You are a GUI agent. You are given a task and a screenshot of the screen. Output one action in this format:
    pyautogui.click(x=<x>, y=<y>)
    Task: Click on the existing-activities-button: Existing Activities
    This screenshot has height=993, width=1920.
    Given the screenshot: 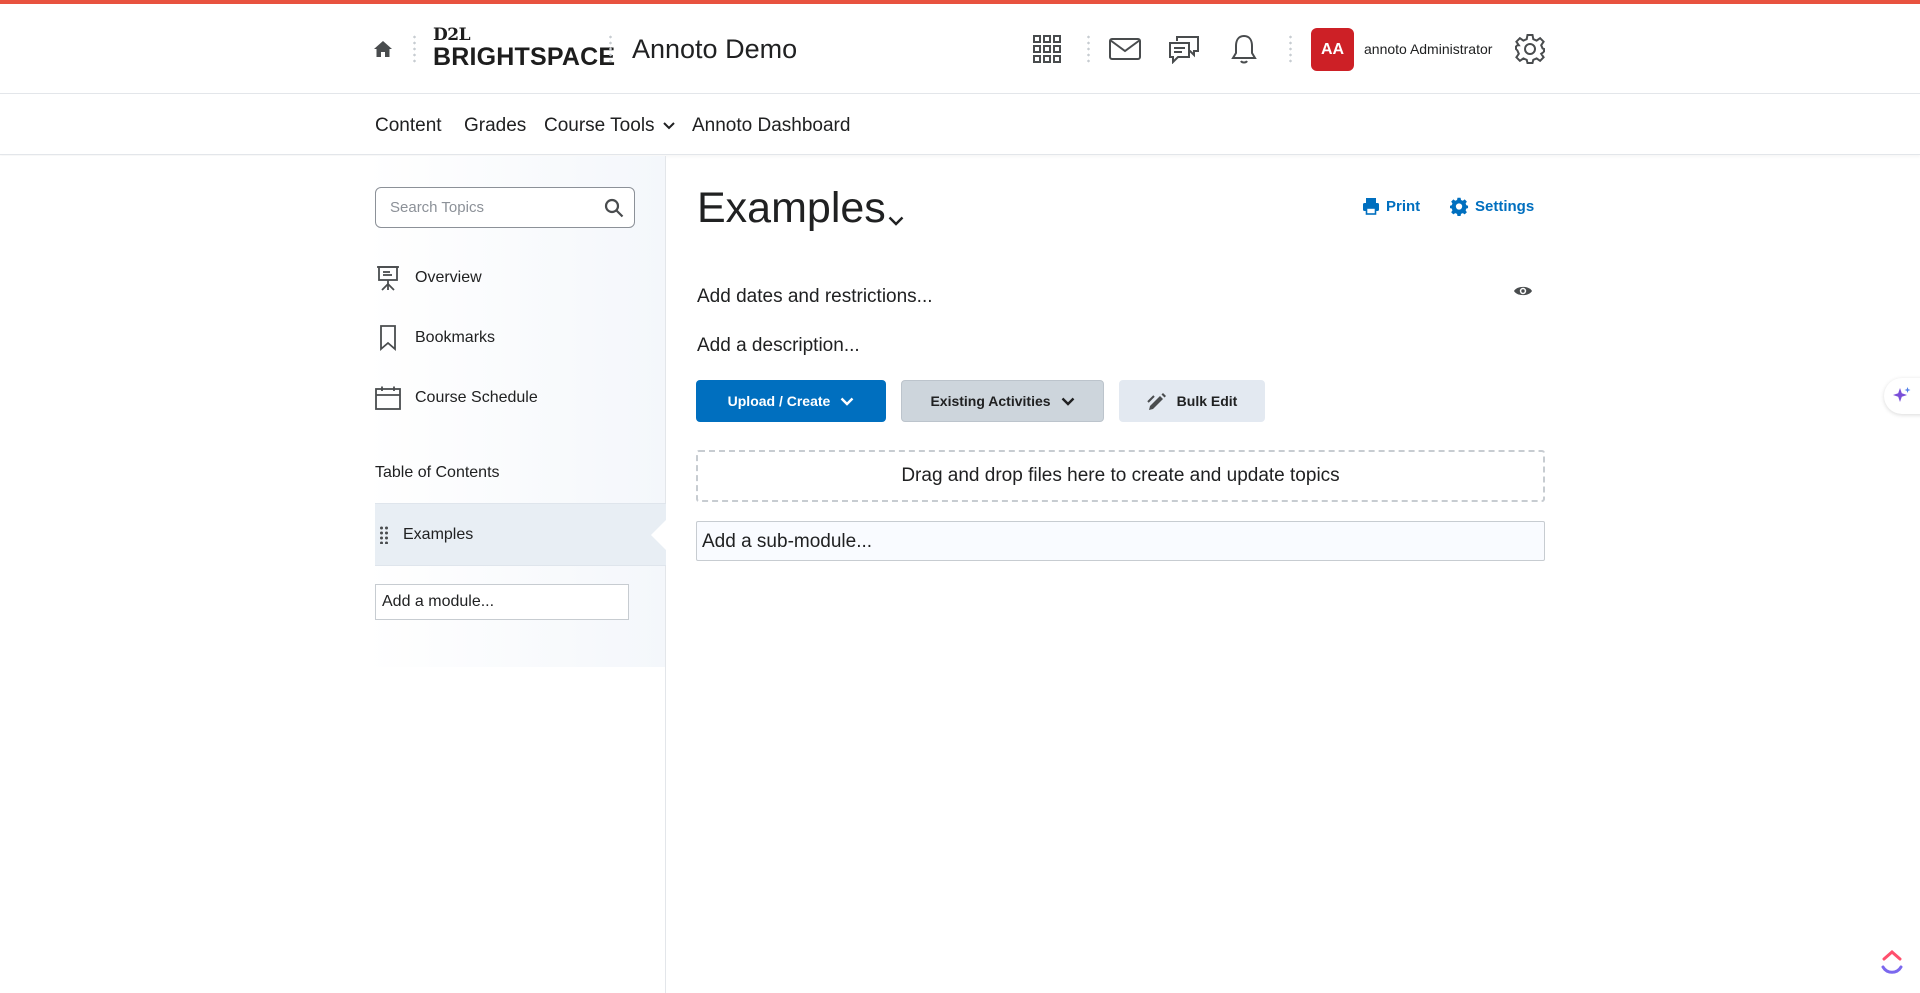 What is the action you would take?
    pyautogui.click(x=1002, y=401)
    